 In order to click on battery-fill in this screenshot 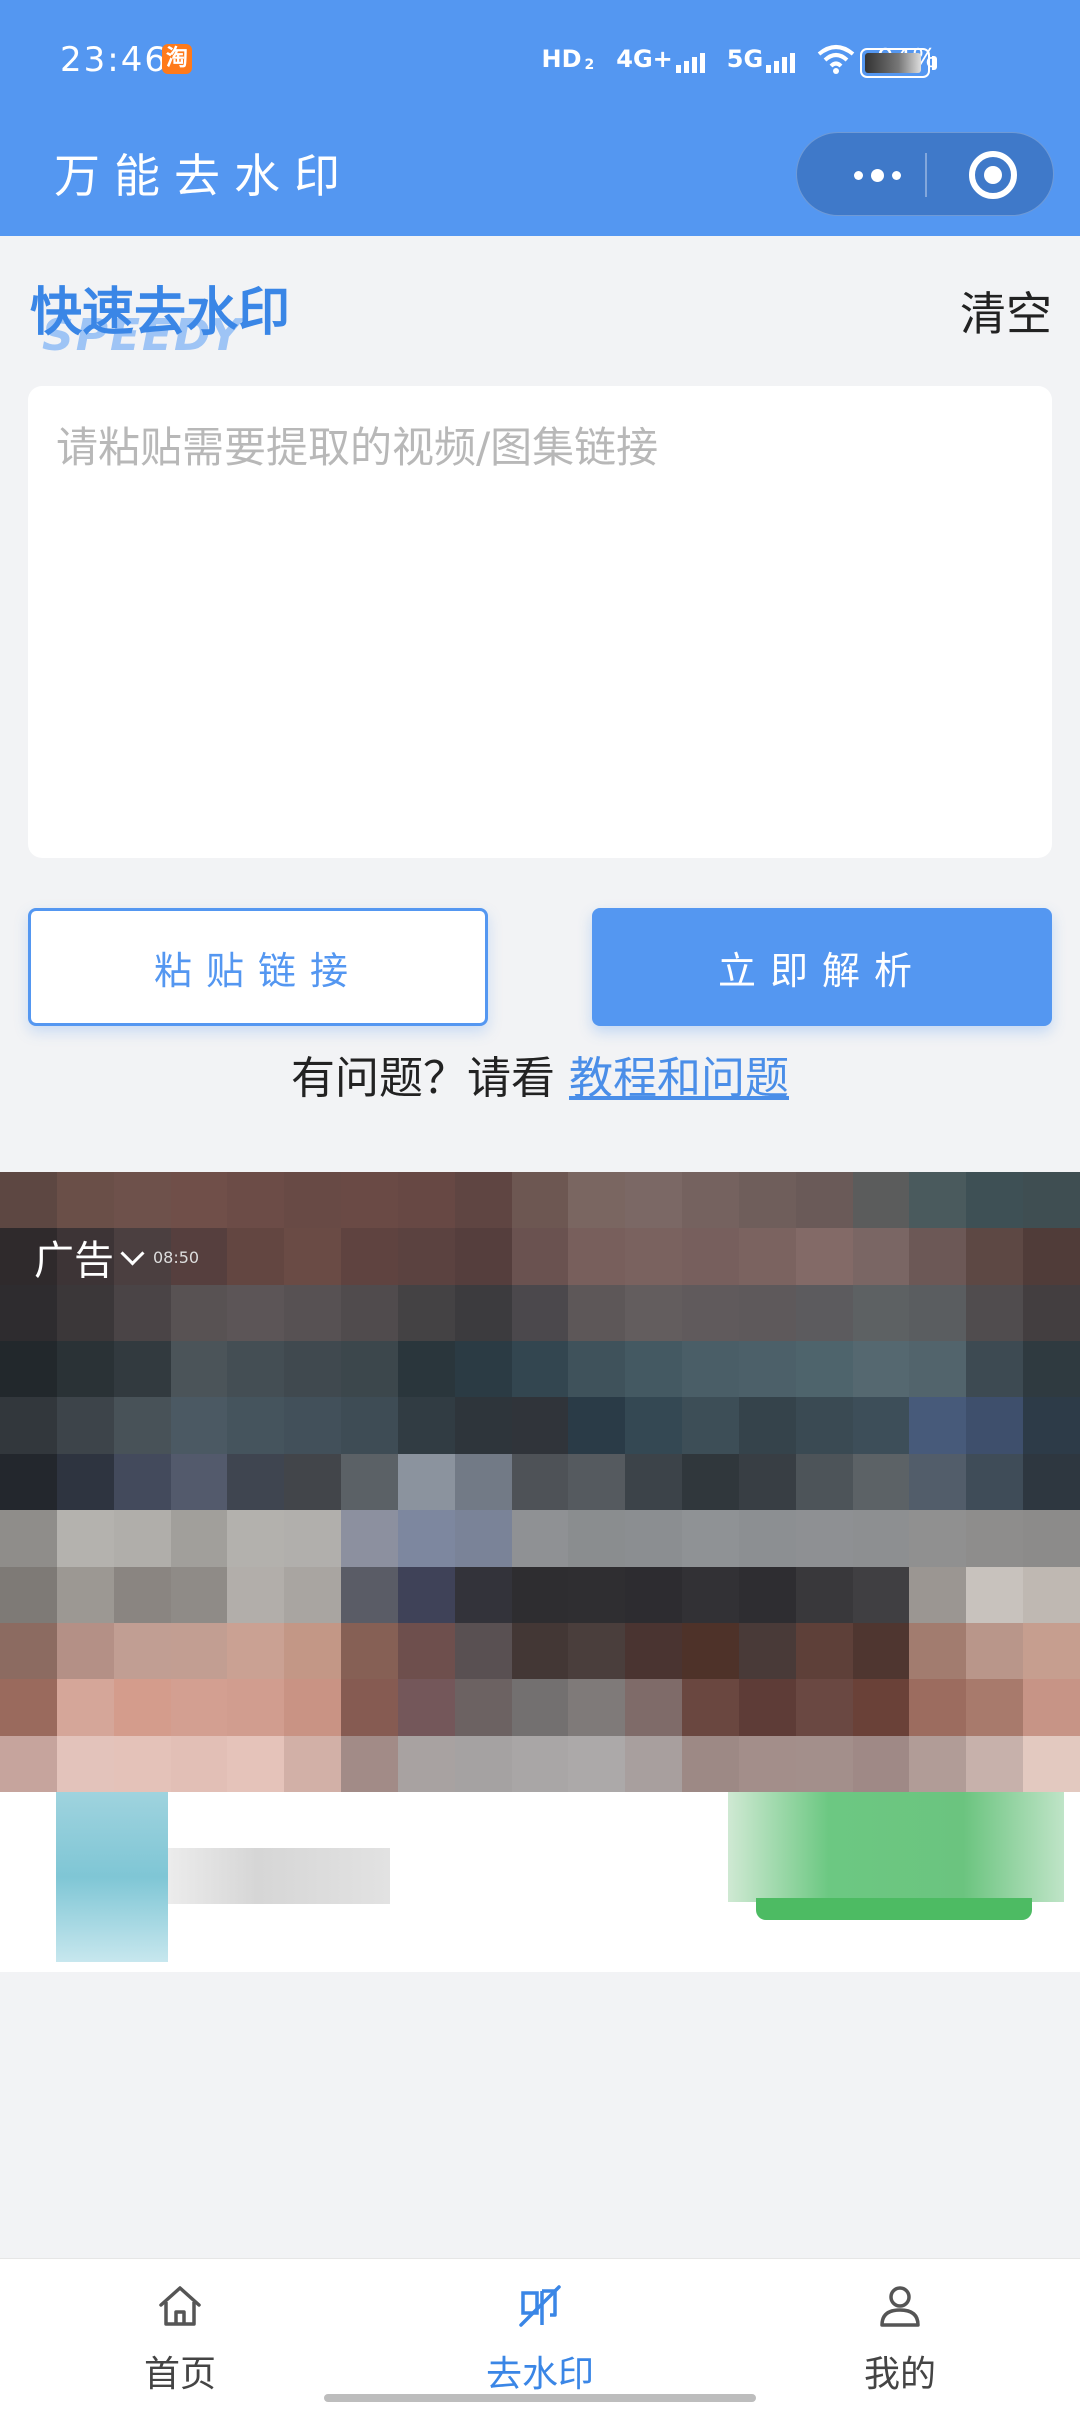, I will do `click(893, 63)`.